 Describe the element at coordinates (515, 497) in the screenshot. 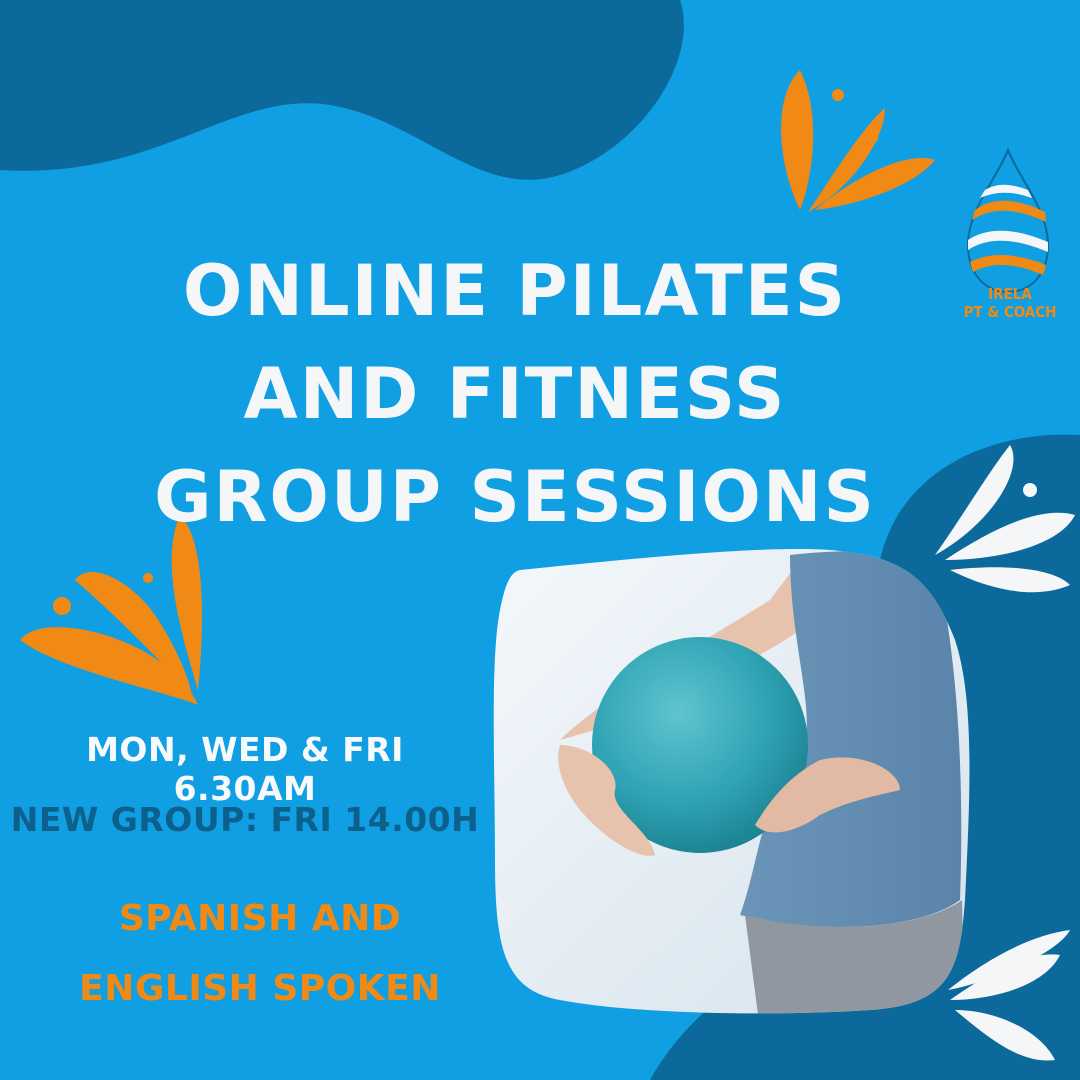

I see `headline-line-3: GROUP SESSIONS` at that location.